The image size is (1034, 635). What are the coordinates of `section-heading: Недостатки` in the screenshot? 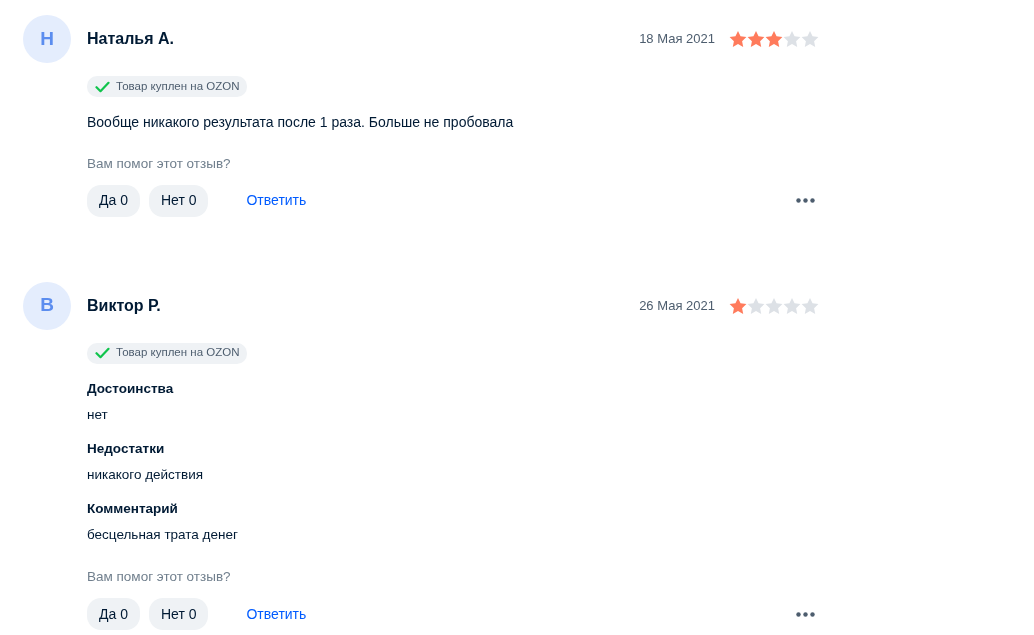 It's located at (126, 449).